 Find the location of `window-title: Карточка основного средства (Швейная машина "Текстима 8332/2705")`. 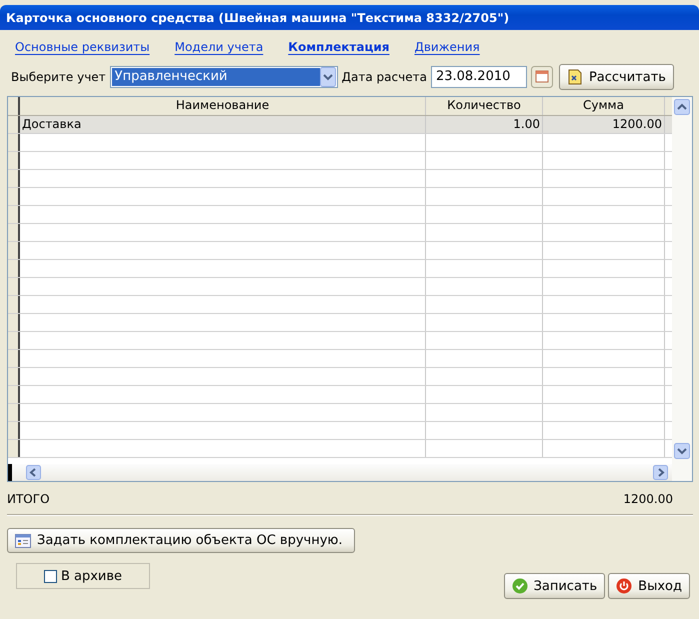

window-title: Карточка основного средства (Швейная машина "Текстима 8332/2705") is located at coordinates (258, 17).